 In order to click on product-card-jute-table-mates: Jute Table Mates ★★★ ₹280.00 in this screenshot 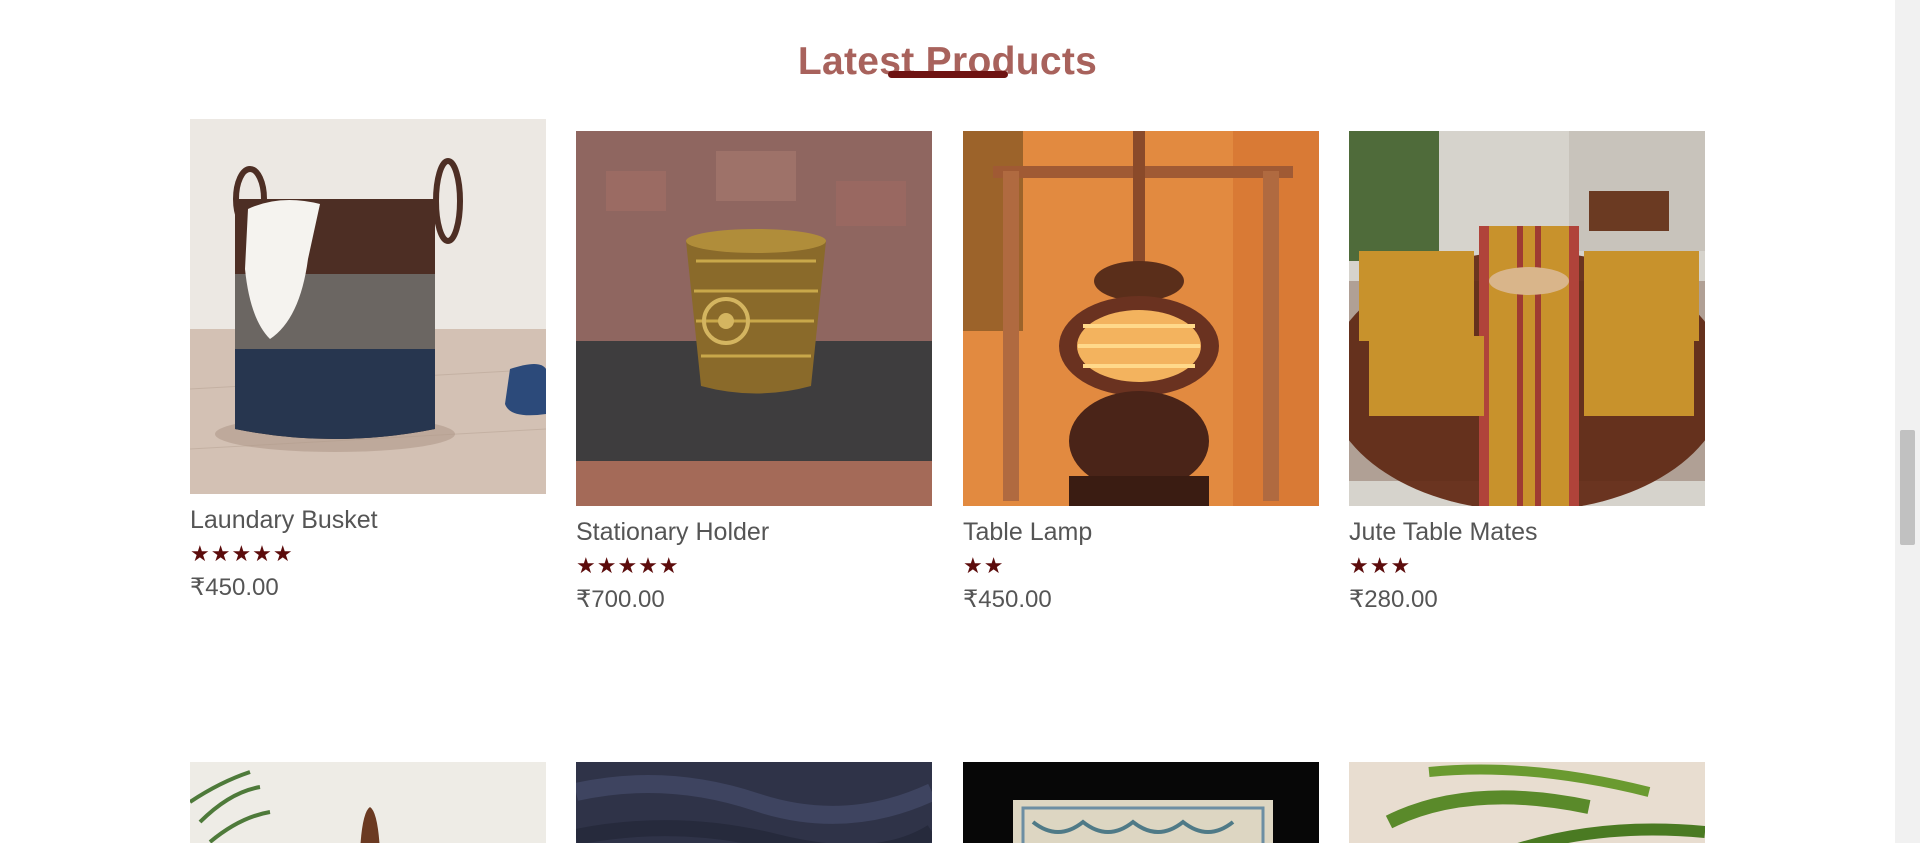, I will do `click(1527, 372)`.